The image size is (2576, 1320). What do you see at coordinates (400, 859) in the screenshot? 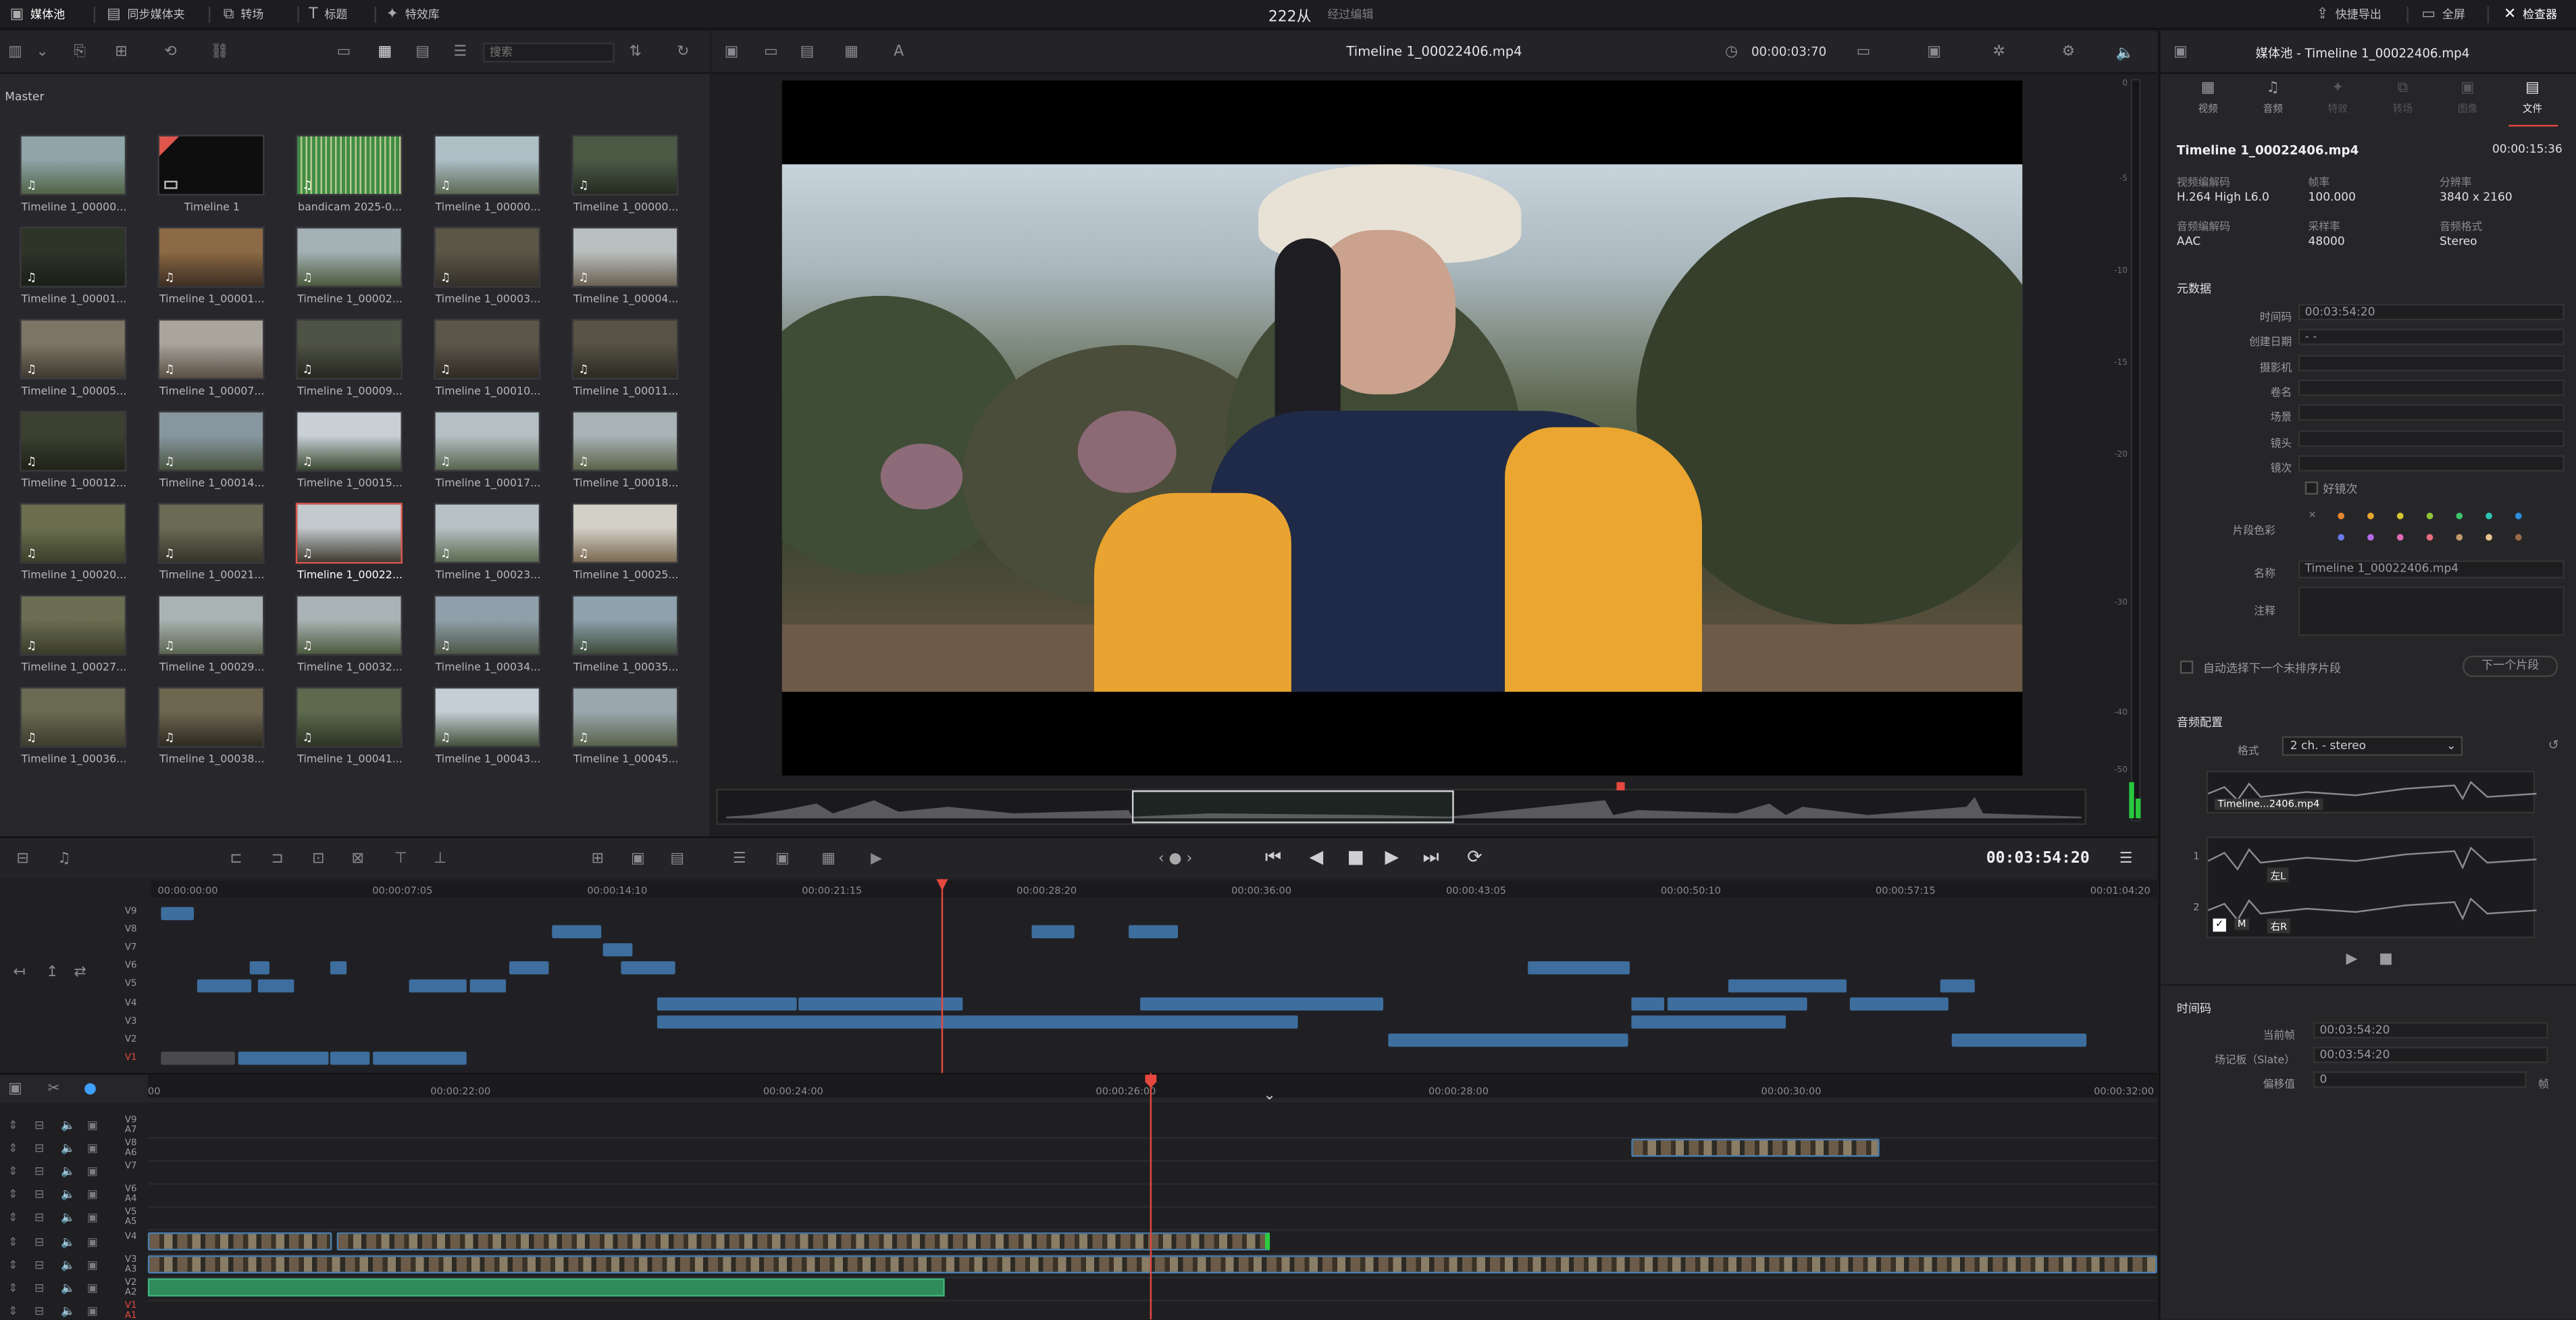
I see `place-top-icon: ⊤` at bounding box center [400, 859].